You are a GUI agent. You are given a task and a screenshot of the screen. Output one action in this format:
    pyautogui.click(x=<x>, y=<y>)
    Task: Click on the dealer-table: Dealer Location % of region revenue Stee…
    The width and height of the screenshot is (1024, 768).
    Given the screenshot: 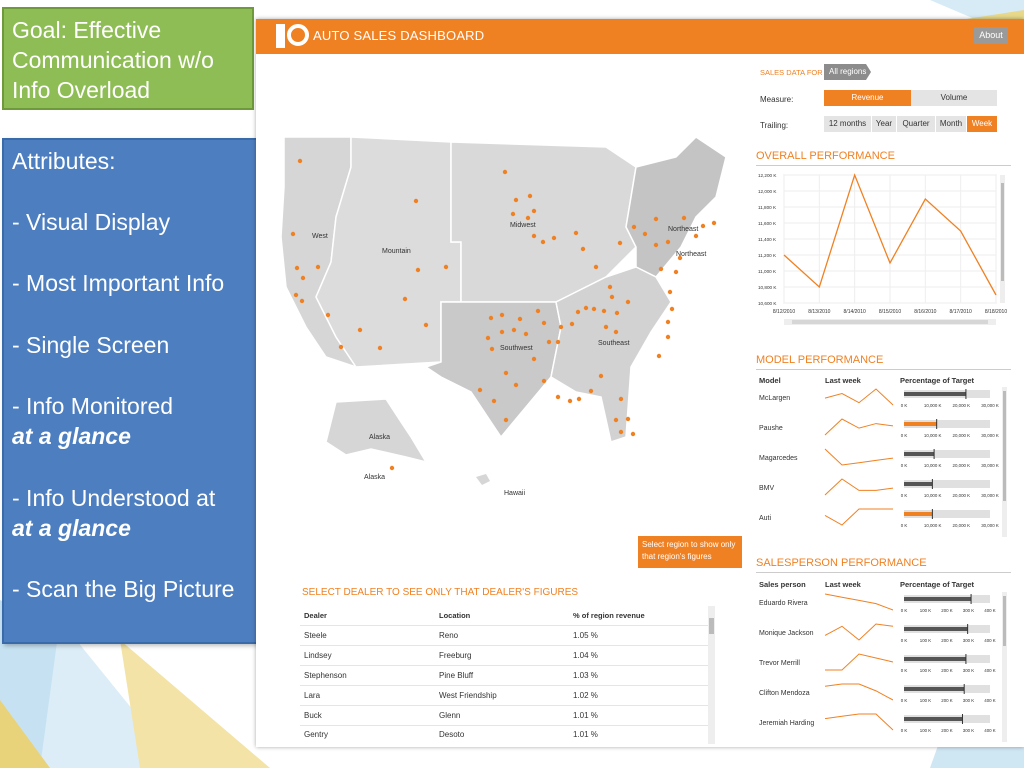 What is the action you would take?
    pyautogui.click(x=508, y=675)
    